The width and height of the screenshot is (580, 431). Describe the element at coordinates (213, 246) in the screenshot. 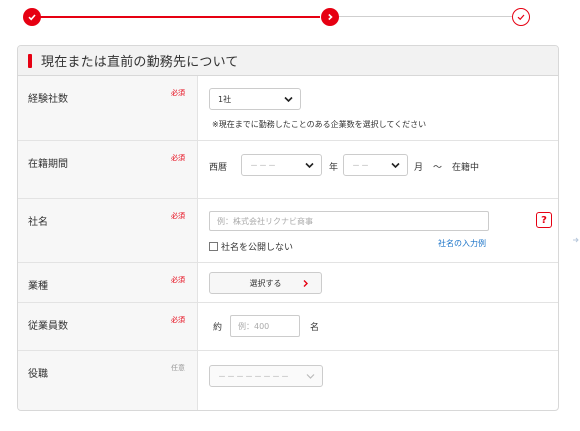

I see `hide-company-name-checkbox` at that location.